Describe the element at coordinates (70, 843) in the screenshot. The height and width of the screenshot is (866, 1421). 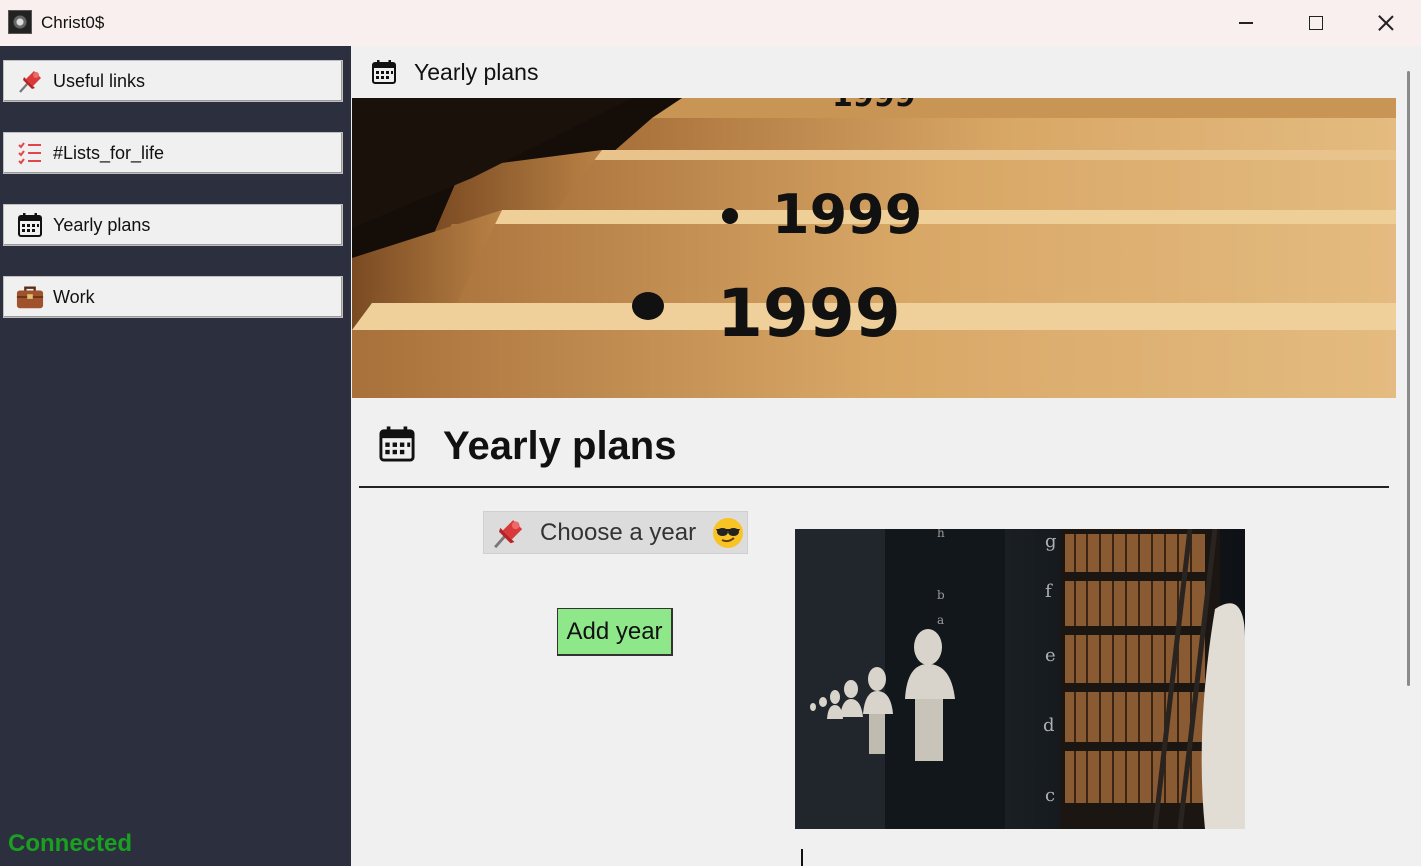
I see `connection-status: Connected` at that location.